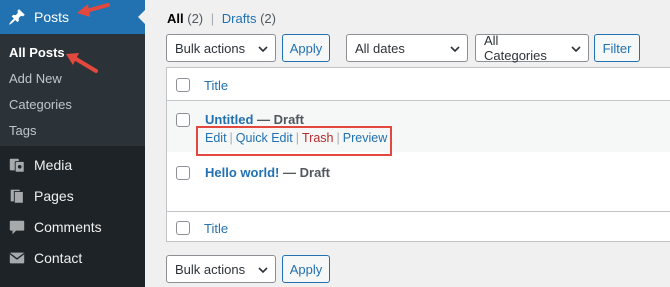 The width and height of the screenshot is (670, 287). Describe the element at coordinates (54, 196) in the screenshot. I see `menu-pages-label: Pages` at that location.